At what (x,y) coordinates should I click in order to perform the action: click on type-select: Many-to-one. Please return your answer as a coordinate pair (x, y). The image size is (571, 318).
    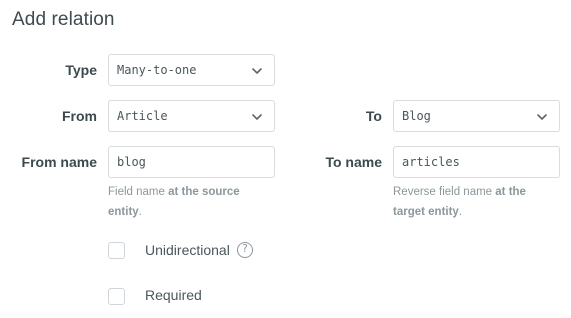
    Looking at the image, I should click on (191, 70).